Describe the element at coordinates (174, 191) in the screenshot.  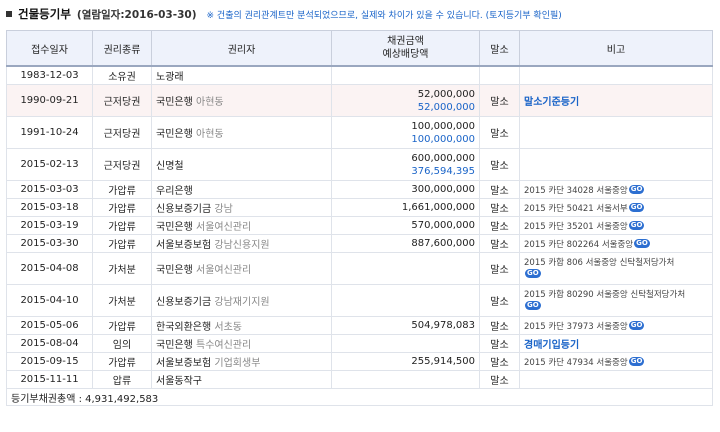
I see `holder-name: 우리은행` at that location.